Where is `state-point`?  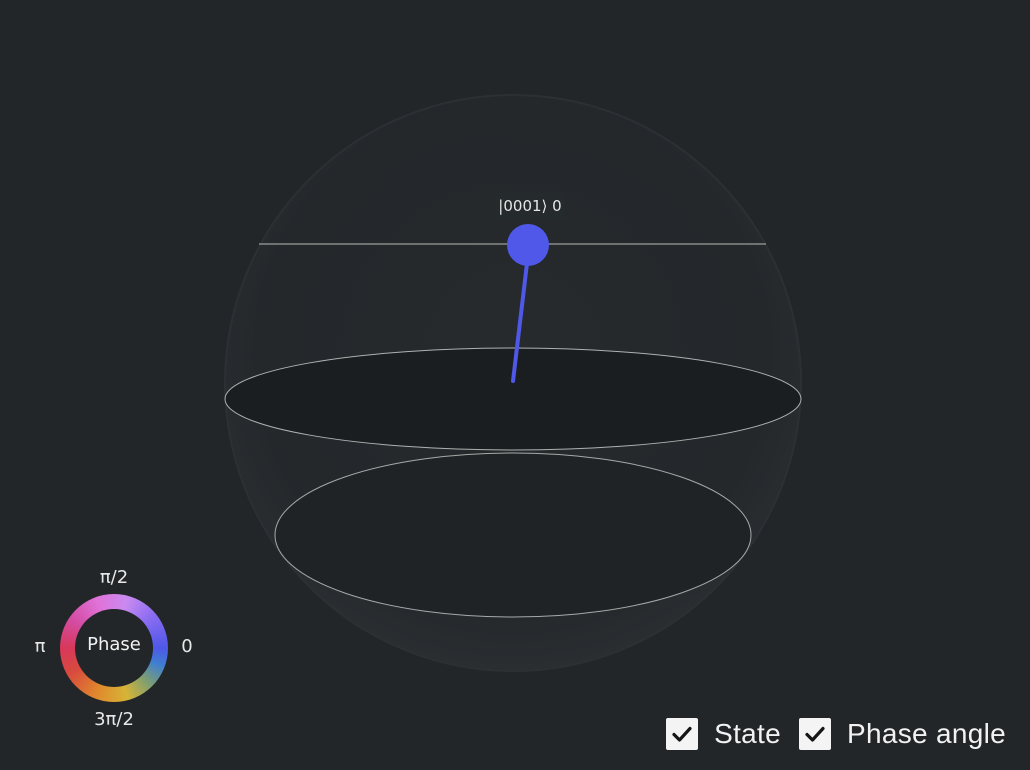 state-point is located at coordinates (528, 245).